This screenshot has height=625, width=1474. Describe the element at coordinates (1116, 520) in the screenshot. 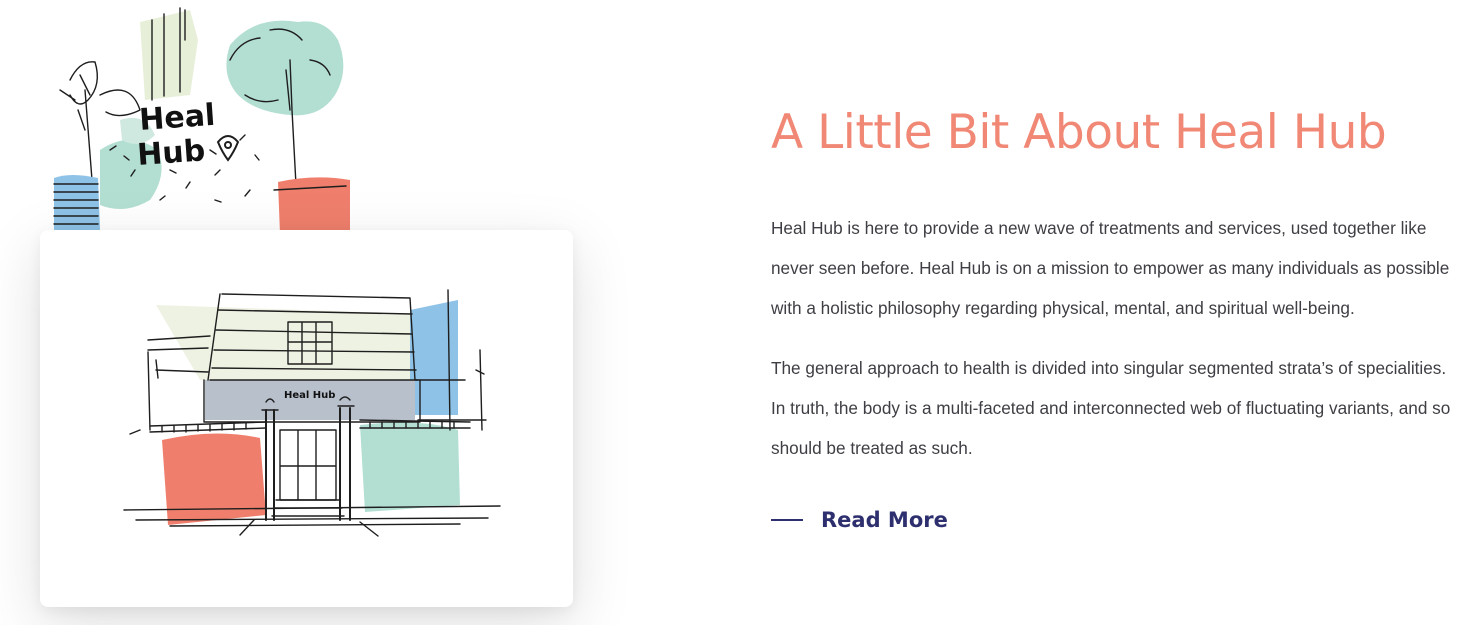

I see `read-more-link: Read More` at that location.